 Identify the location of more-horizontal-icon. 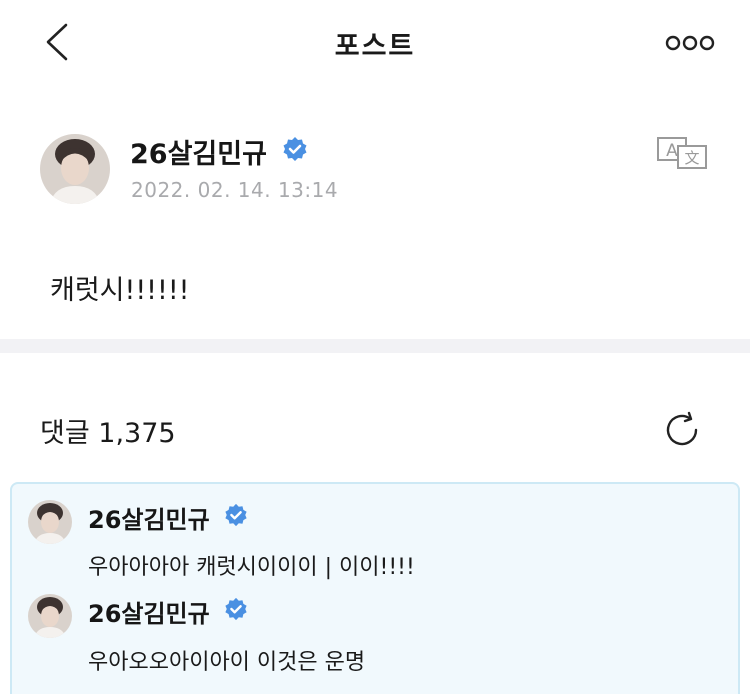
(690, 43).